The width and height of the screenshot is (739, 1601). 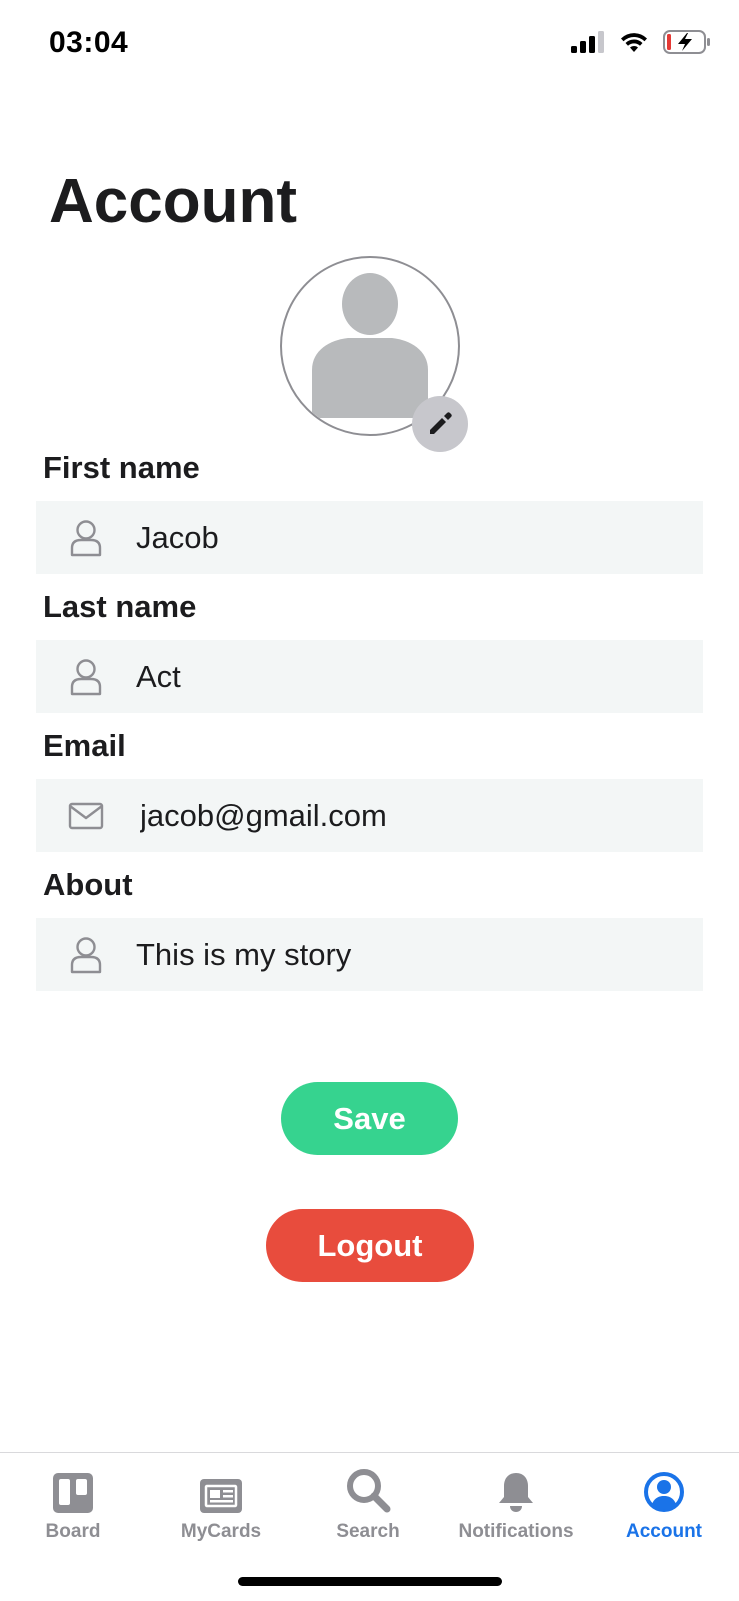 I want to click on envelope-icon, so click(x=86, y=816).